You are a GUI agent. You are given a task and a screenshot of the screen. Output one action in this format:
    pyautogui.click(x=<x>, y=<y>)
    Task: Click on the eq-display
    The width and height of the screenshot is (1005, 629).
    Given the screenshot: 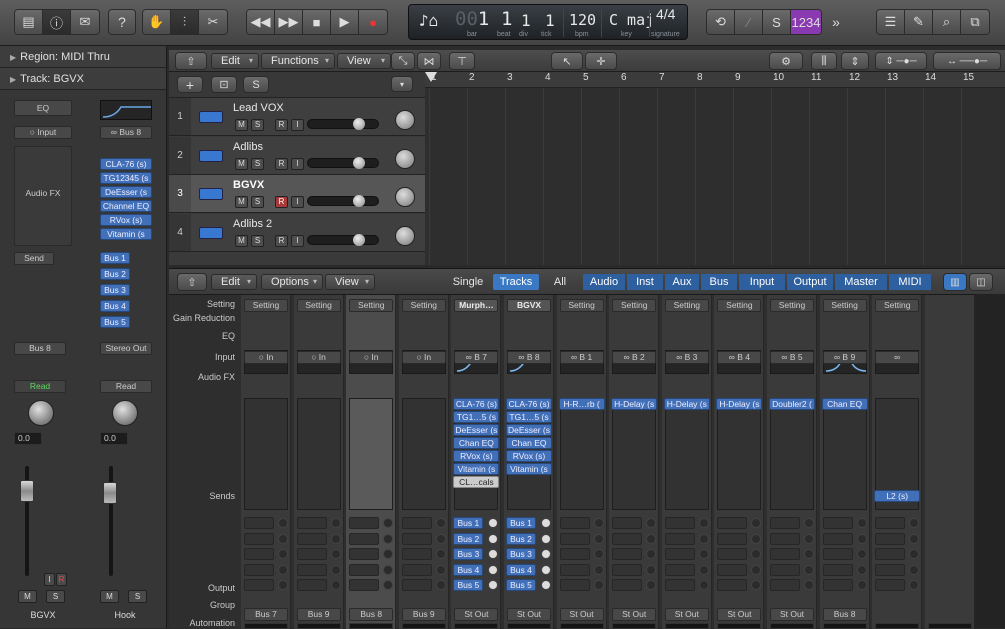 What is the action you would take?
    pyautogui.click(x=126, y=110)
    